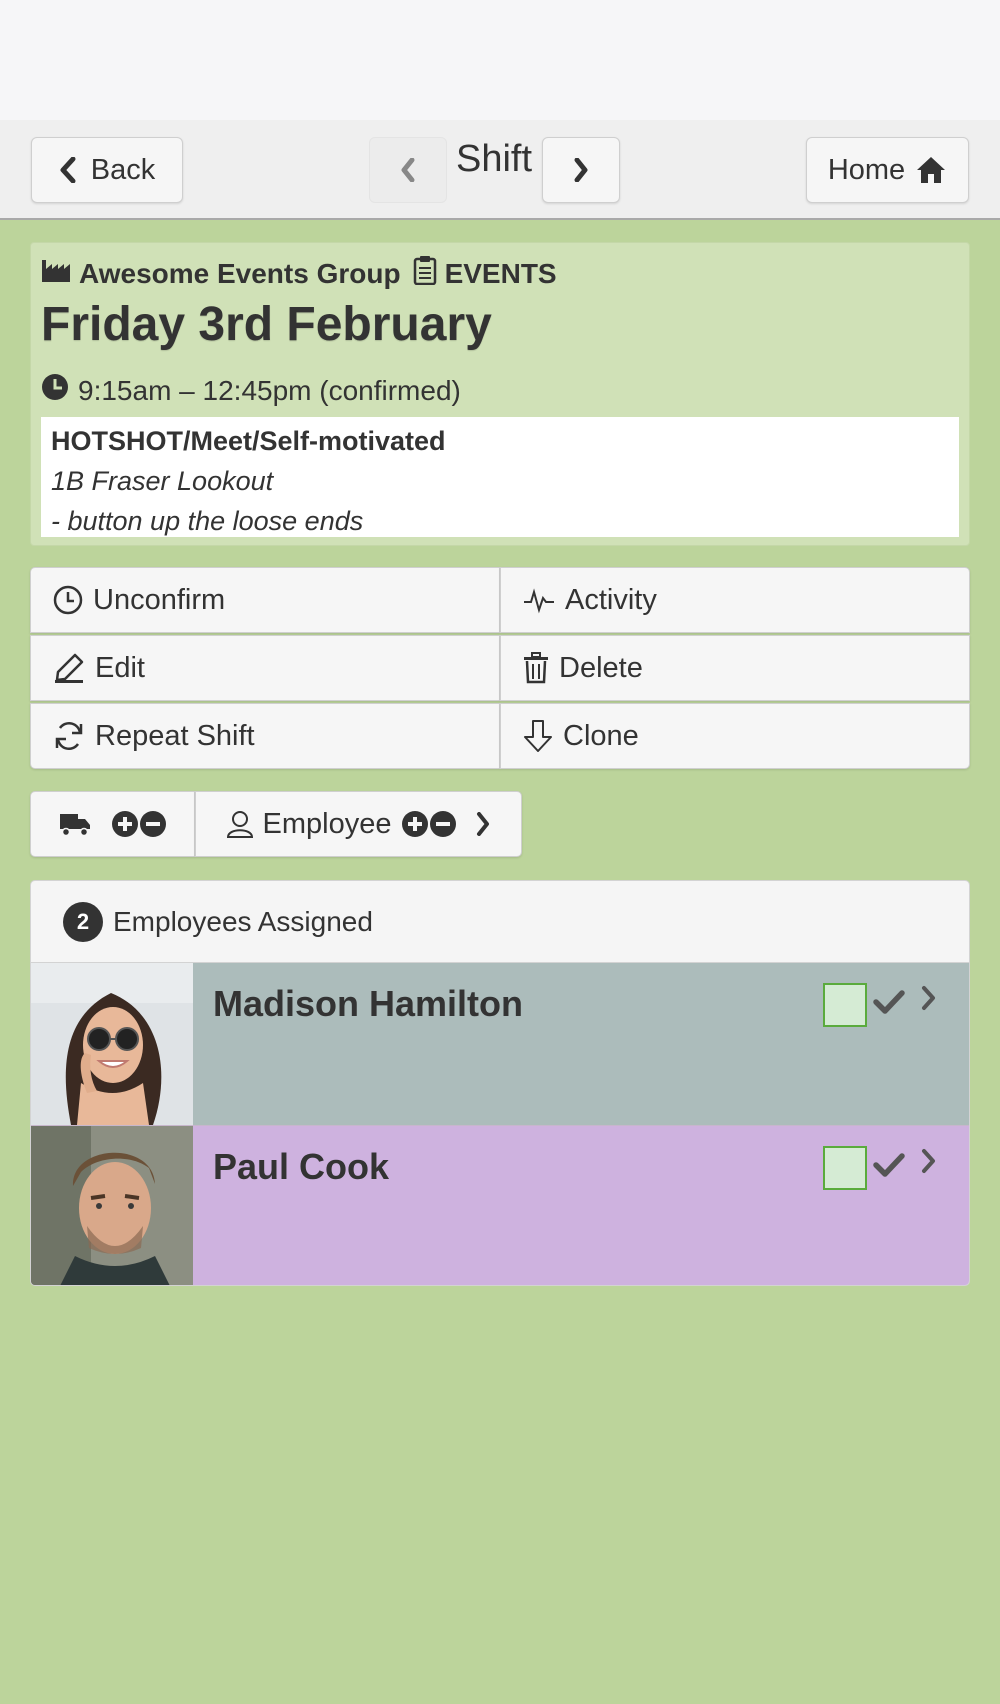 The height and width of the screenshot is (1704, 1000). I want to click on employee-row: Paul Cook, so click(500, 1205).